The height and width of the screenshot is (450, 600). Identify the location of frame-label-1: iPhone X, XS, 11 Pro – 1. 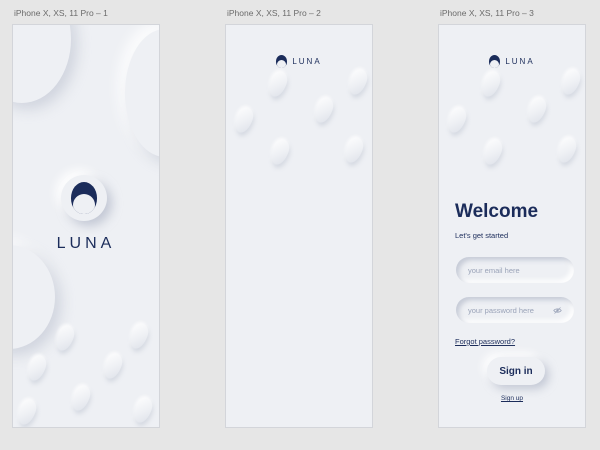
(61, 13).